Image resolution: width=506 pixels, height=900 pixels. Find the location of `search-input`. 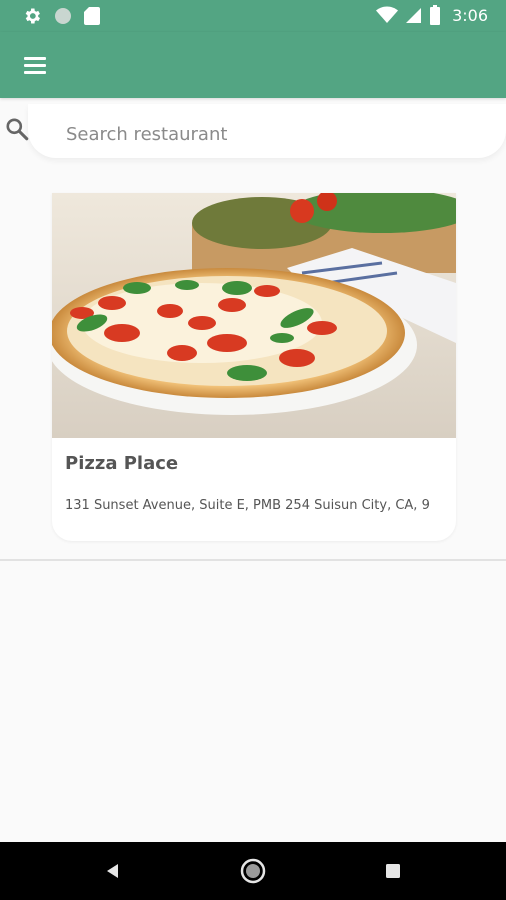

search-input is located at coordinates (286, 134).